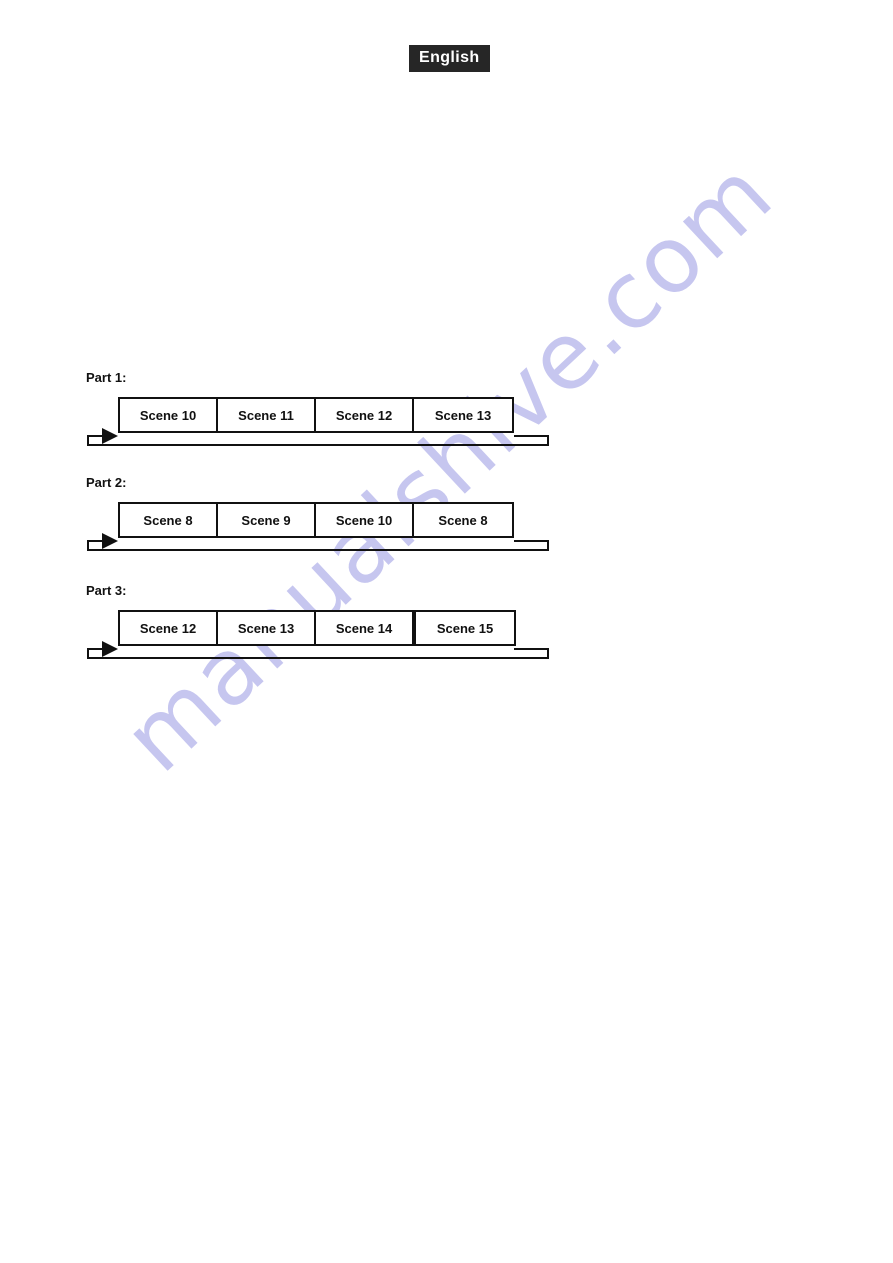  I want to click on scene-cell: Scene 9, so click(267, 520).